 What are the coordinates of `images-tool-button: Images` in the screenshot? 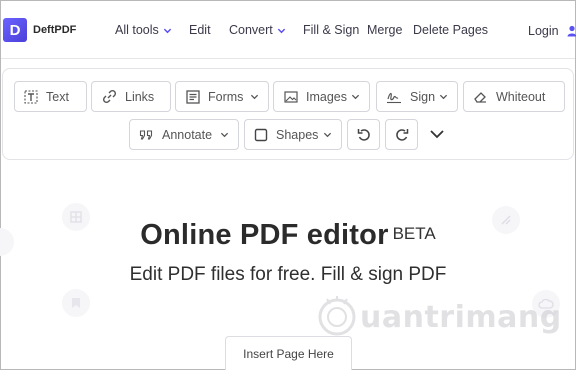 It's located at (321, 96).